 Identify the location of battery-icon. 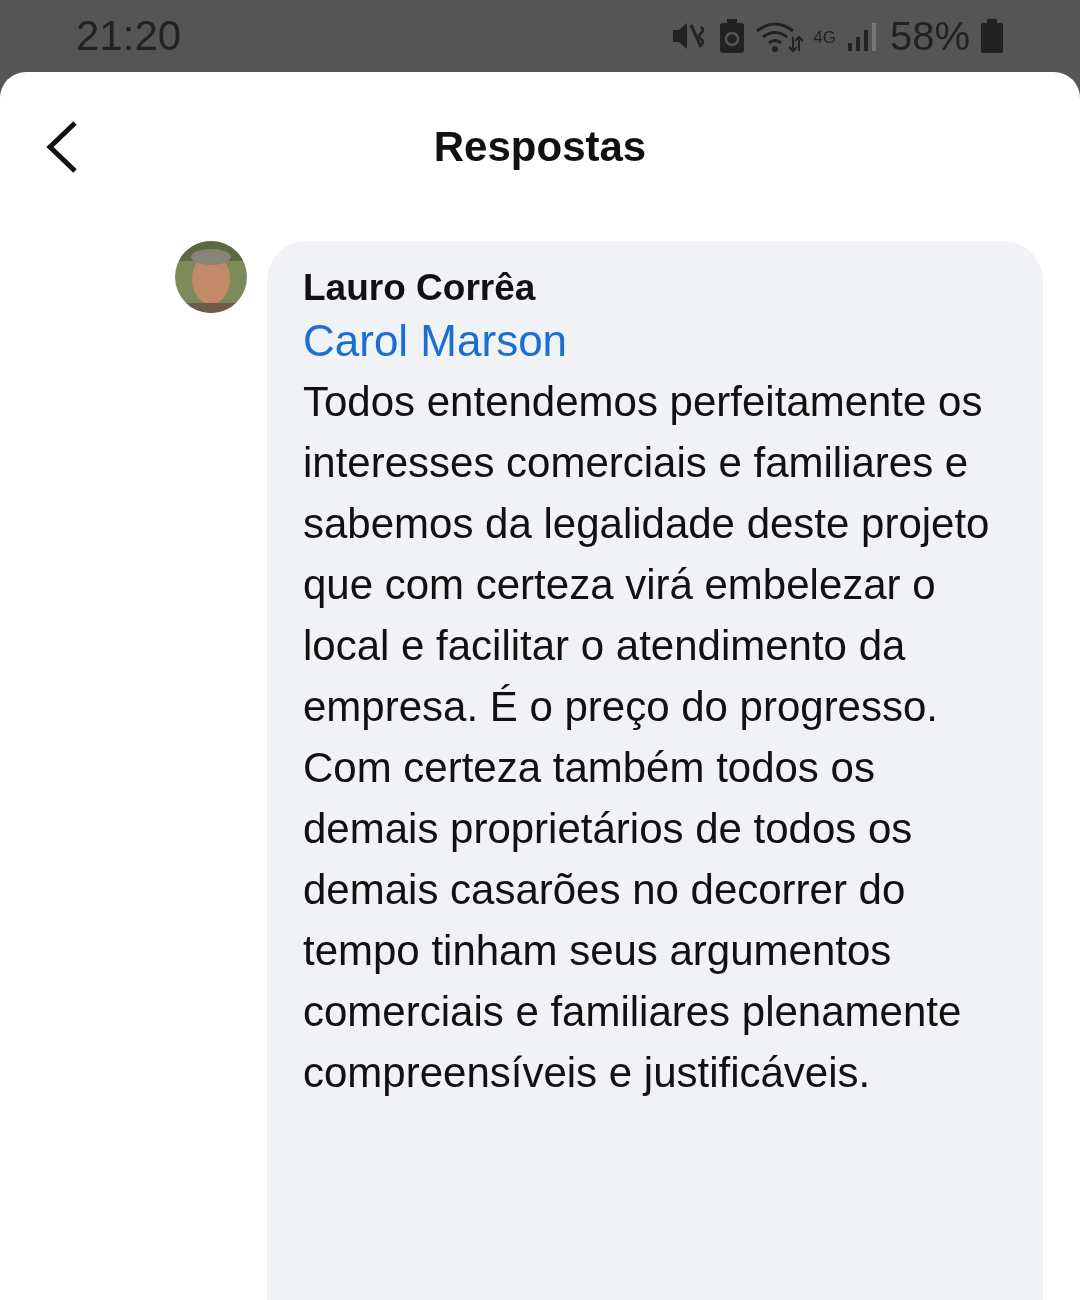
(992, 36).